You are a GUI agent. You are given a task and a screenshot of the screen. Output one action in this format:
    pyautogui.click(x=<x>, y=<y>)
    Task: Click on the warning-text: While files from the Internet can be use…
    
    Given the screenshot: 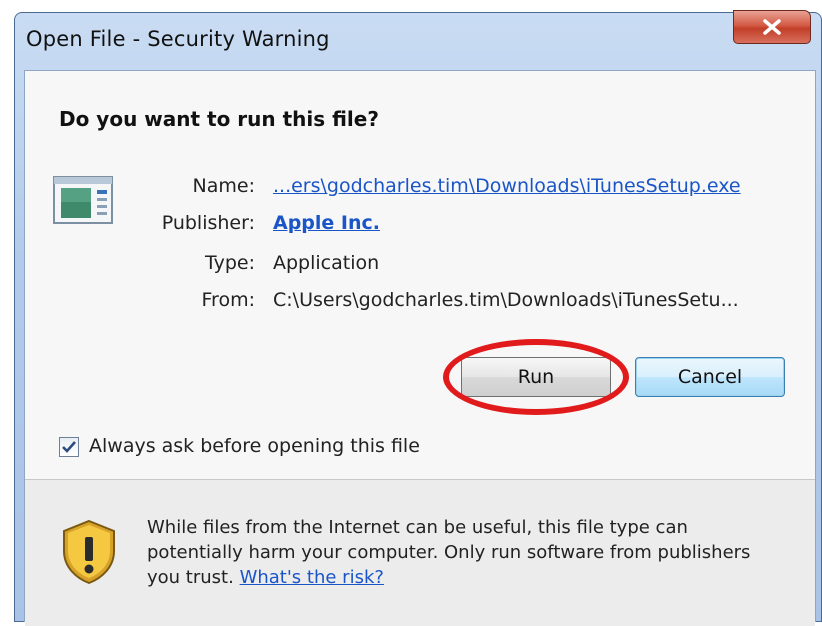 What is the action you would take?
    pyautogui.click(x=449, y=552)
    